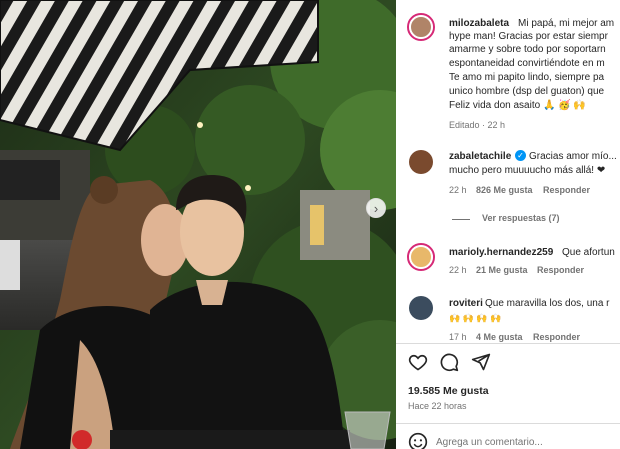  What do you see at coordinates (421, 27) in the screenshot?
I see `author-avatar` at bounding box center [421, 27].